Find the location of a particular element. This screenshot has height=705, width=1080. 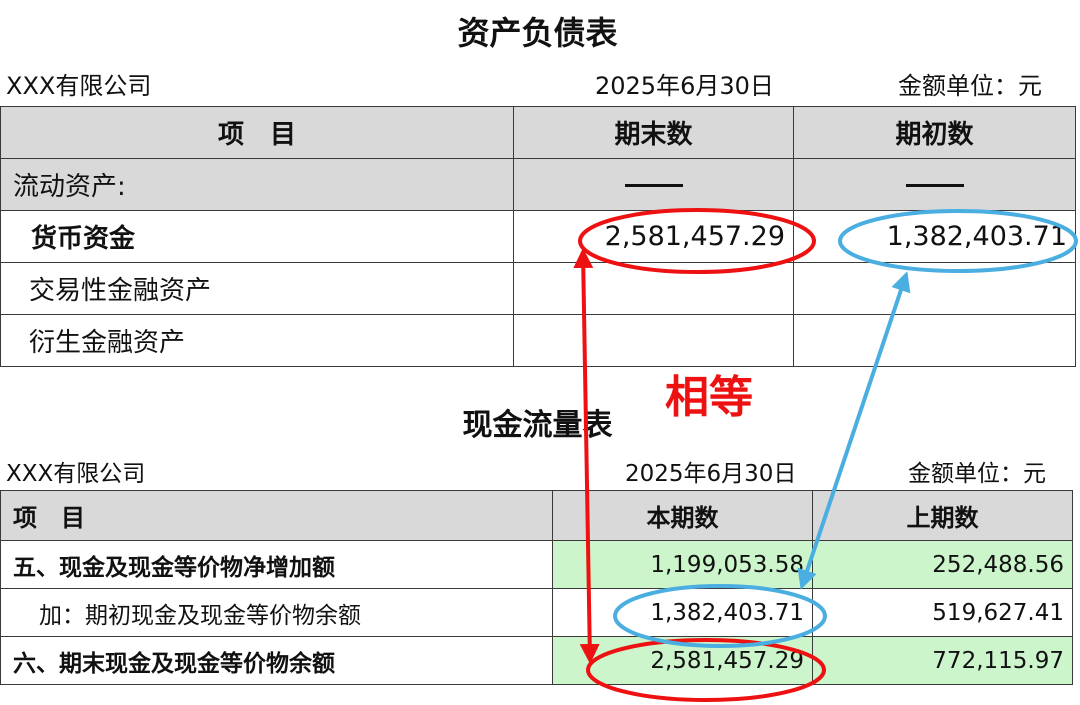

table-header-row: 项 目 期末数 期初数 is located at coordinates (538, 132).